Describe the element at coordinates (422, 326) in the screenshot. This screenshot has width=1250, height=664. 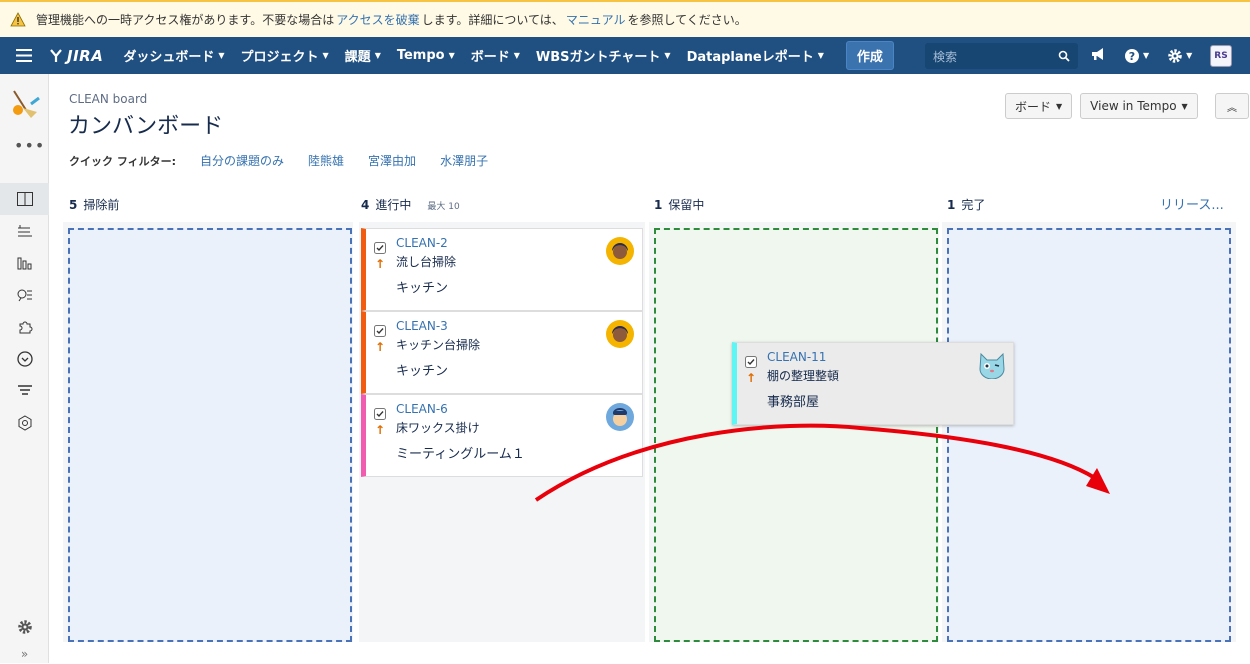
I see `issue-key: CLEAN-3` at that location.